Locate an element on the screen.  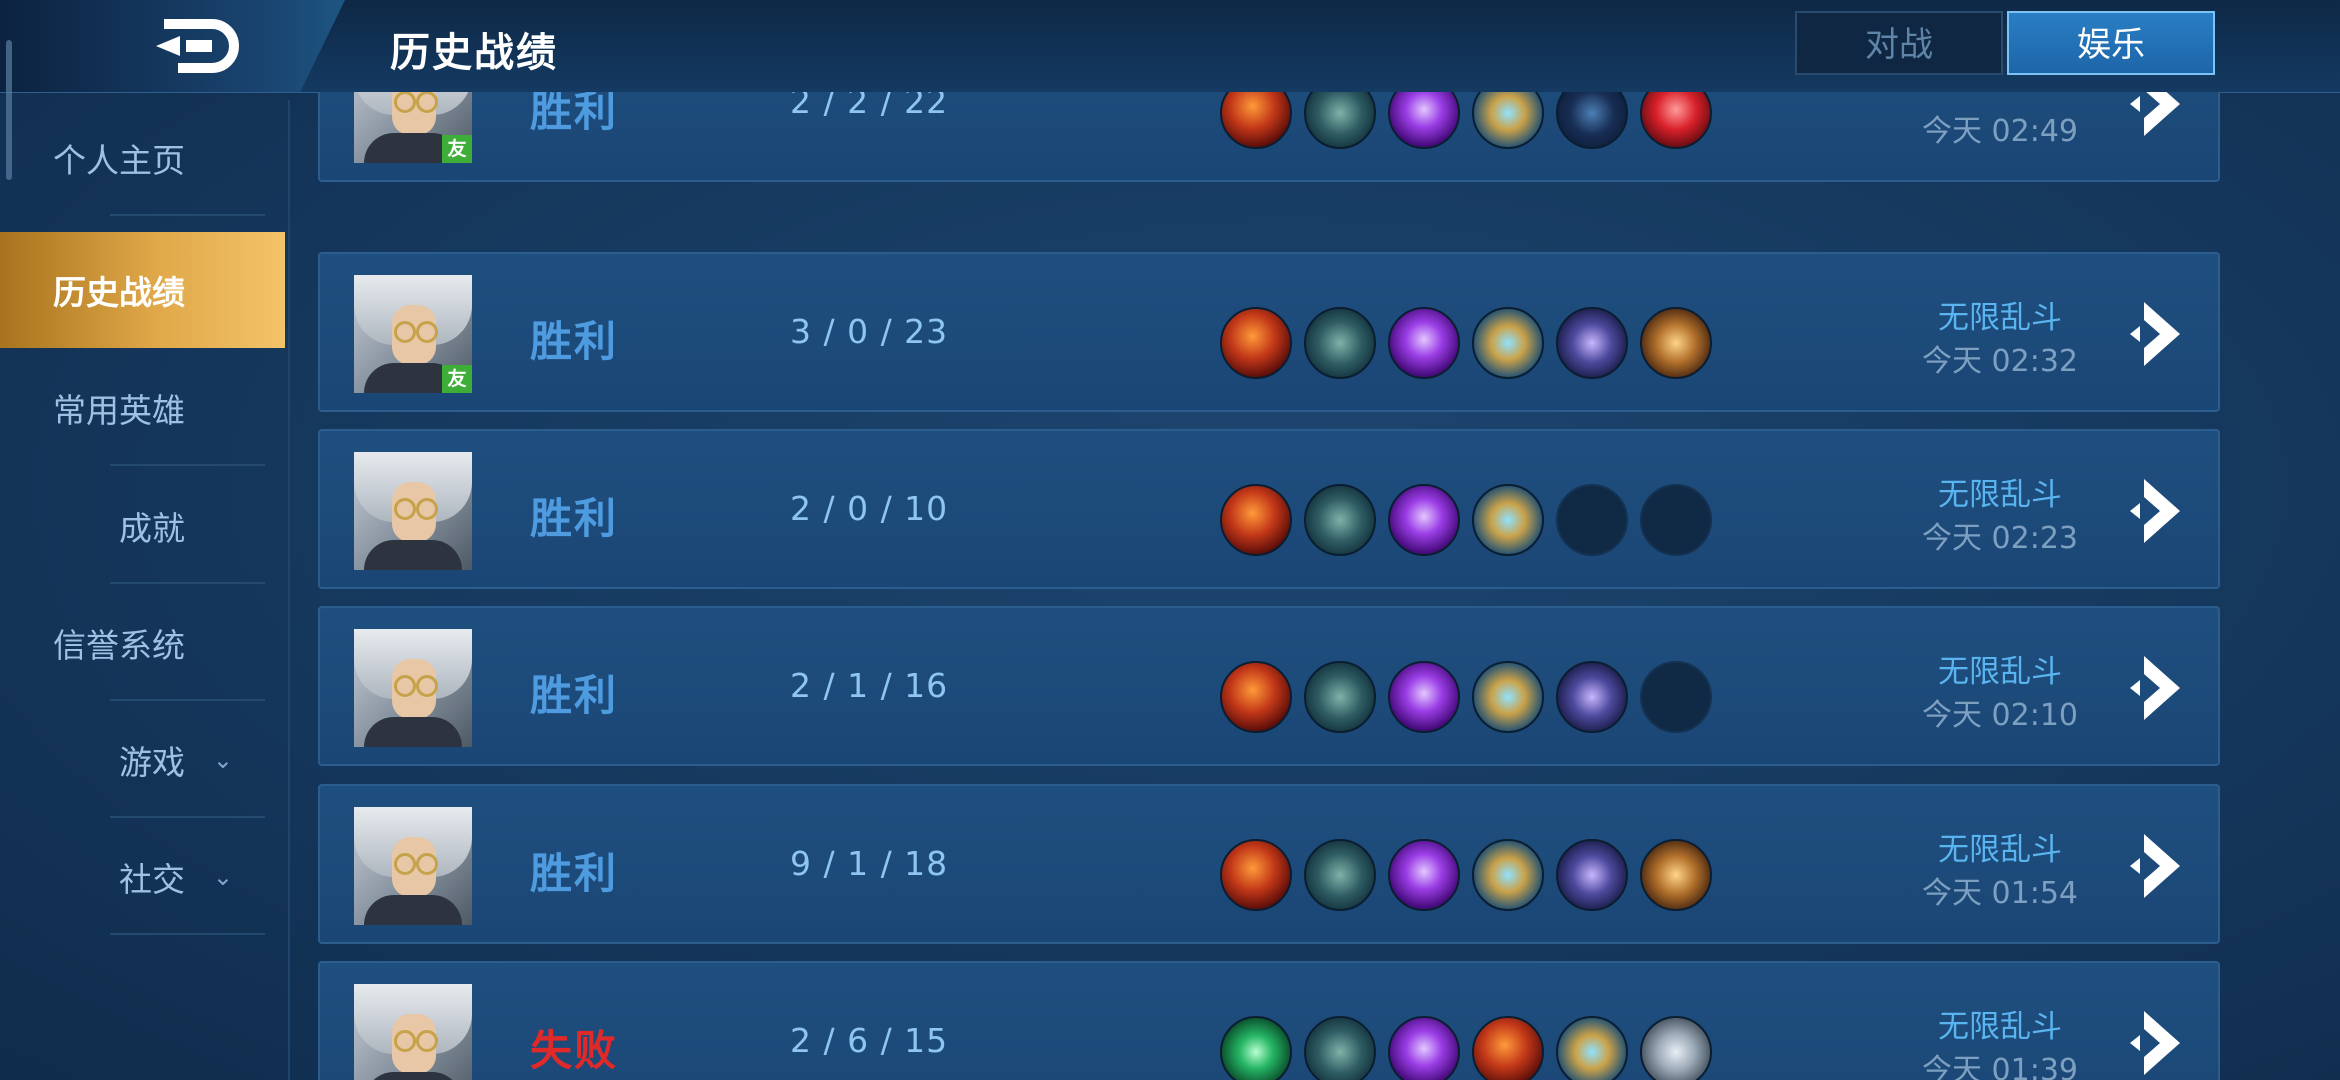
match-row: 胜利 2 / 1 / 16 无限乱斗今天 02:10 is located at coordinates (1269, 686).